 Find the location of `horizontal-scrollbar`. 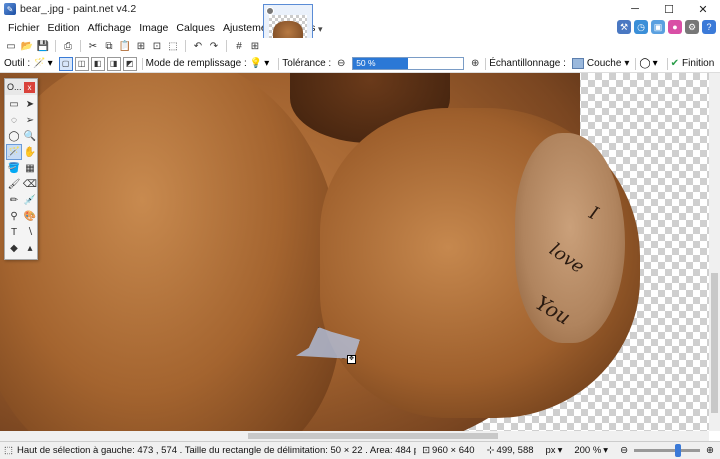

horizontal-scrollbar is located at coordinates (354, 436).